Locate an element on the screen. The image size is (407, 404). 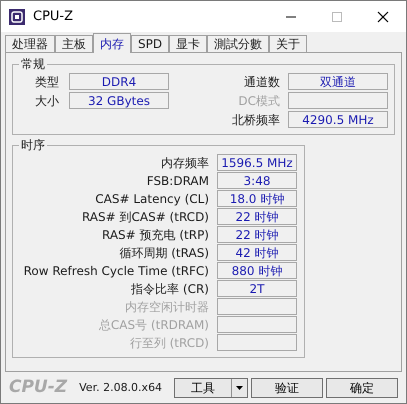
maximize-icon is located at coordinates (337, 17).